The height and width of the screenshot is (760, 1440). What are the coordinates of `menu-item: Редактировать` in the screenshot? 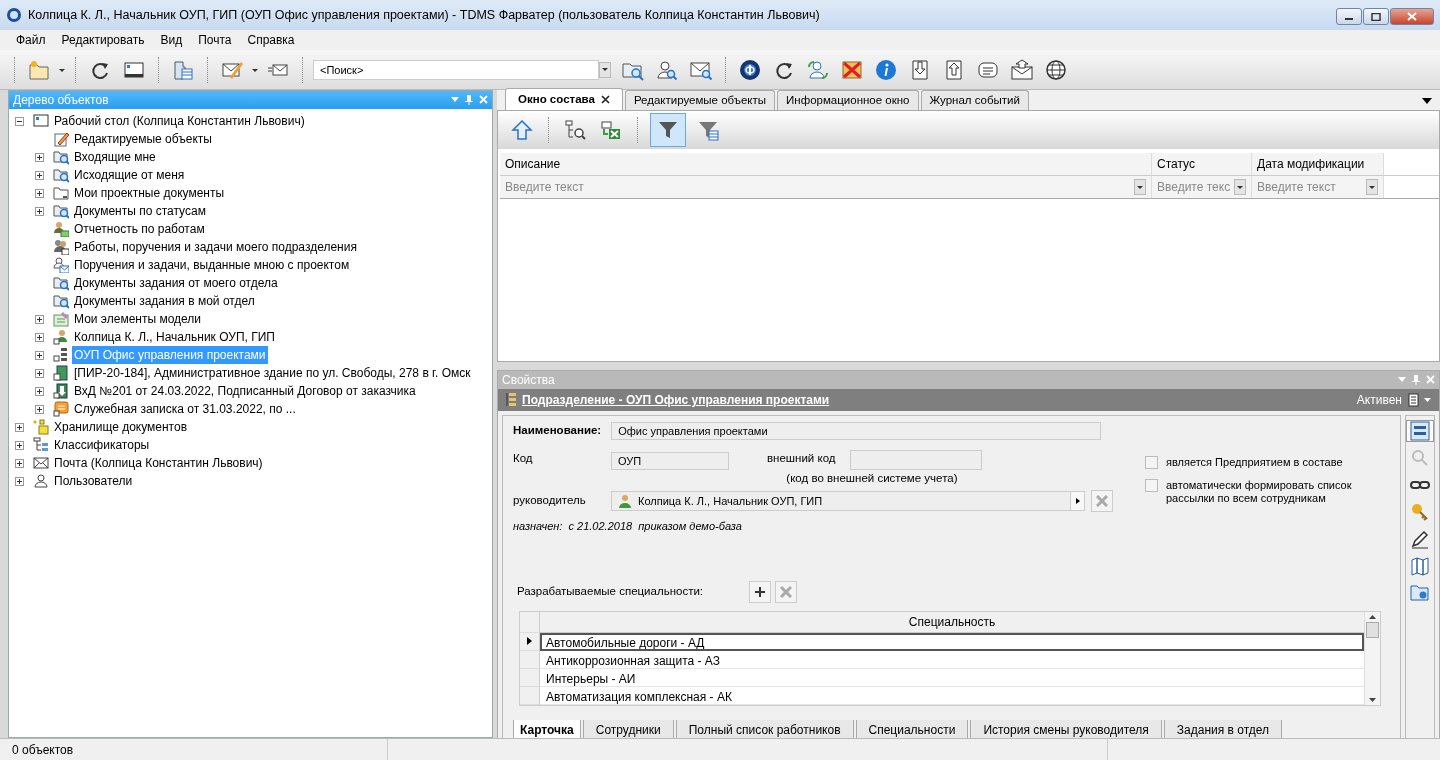 It's located at (103, 40).